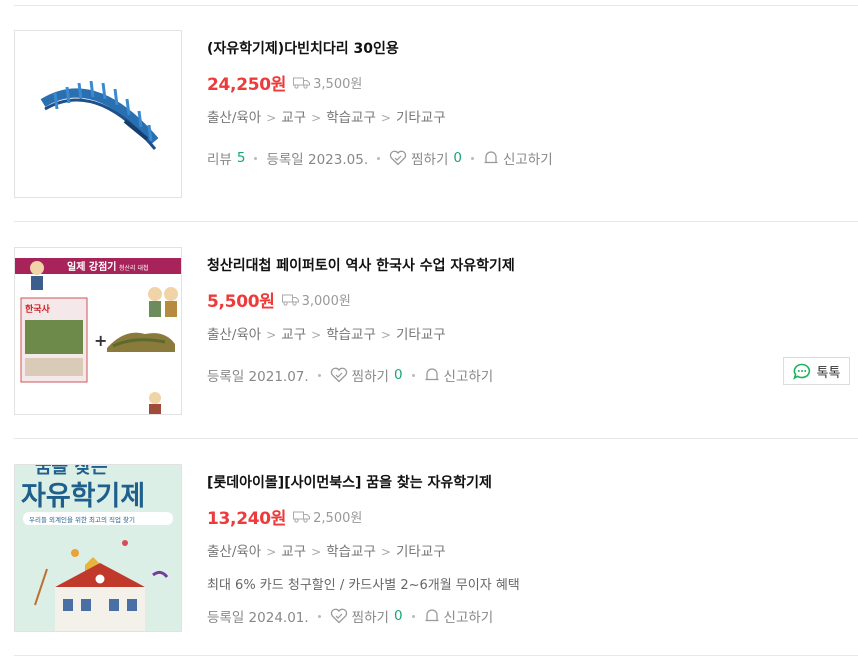 This screenshot has width=858, height=660. What do you see at coordinates (82, 519) in the screenshot?
I see `cover-subtitle-text: 우리들 외계인을 위한 최고의 직업 찾기` at bounding box center [82, 519].